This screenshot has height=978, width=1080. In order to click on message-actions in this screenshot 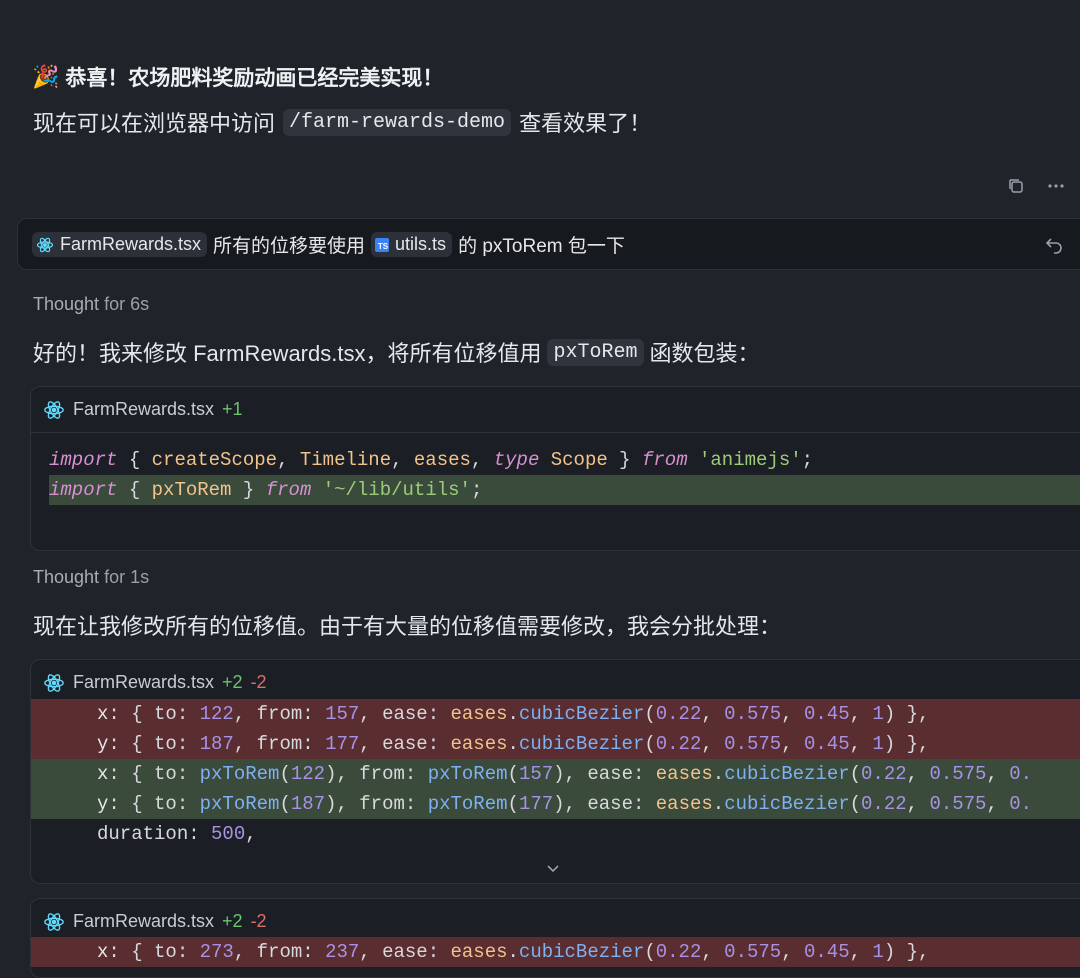, I will do `click(1036, 186)`.